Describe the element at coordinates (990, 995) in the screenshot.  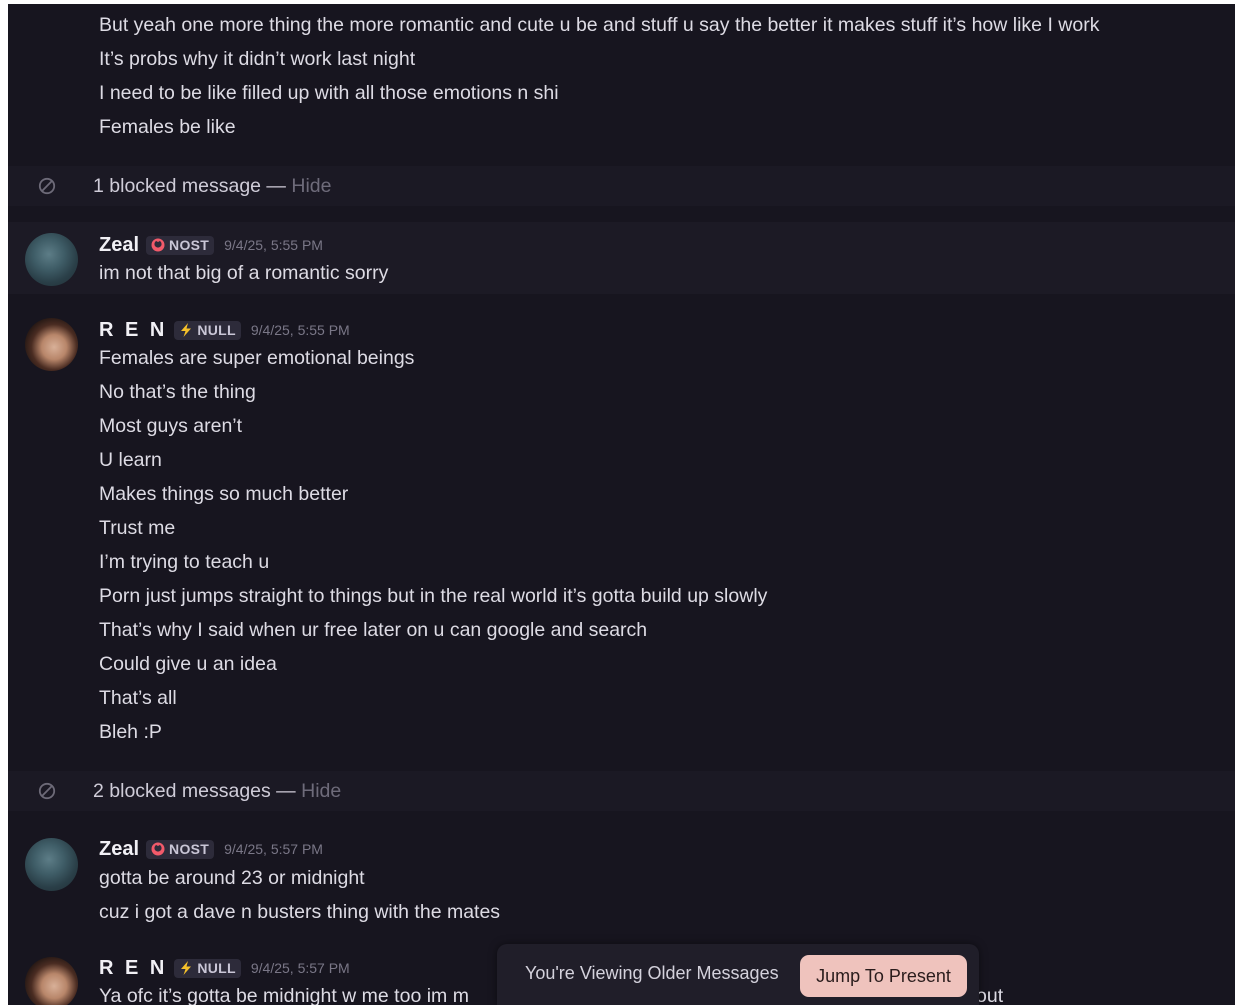
I see `message-line-tail: out` at that location.